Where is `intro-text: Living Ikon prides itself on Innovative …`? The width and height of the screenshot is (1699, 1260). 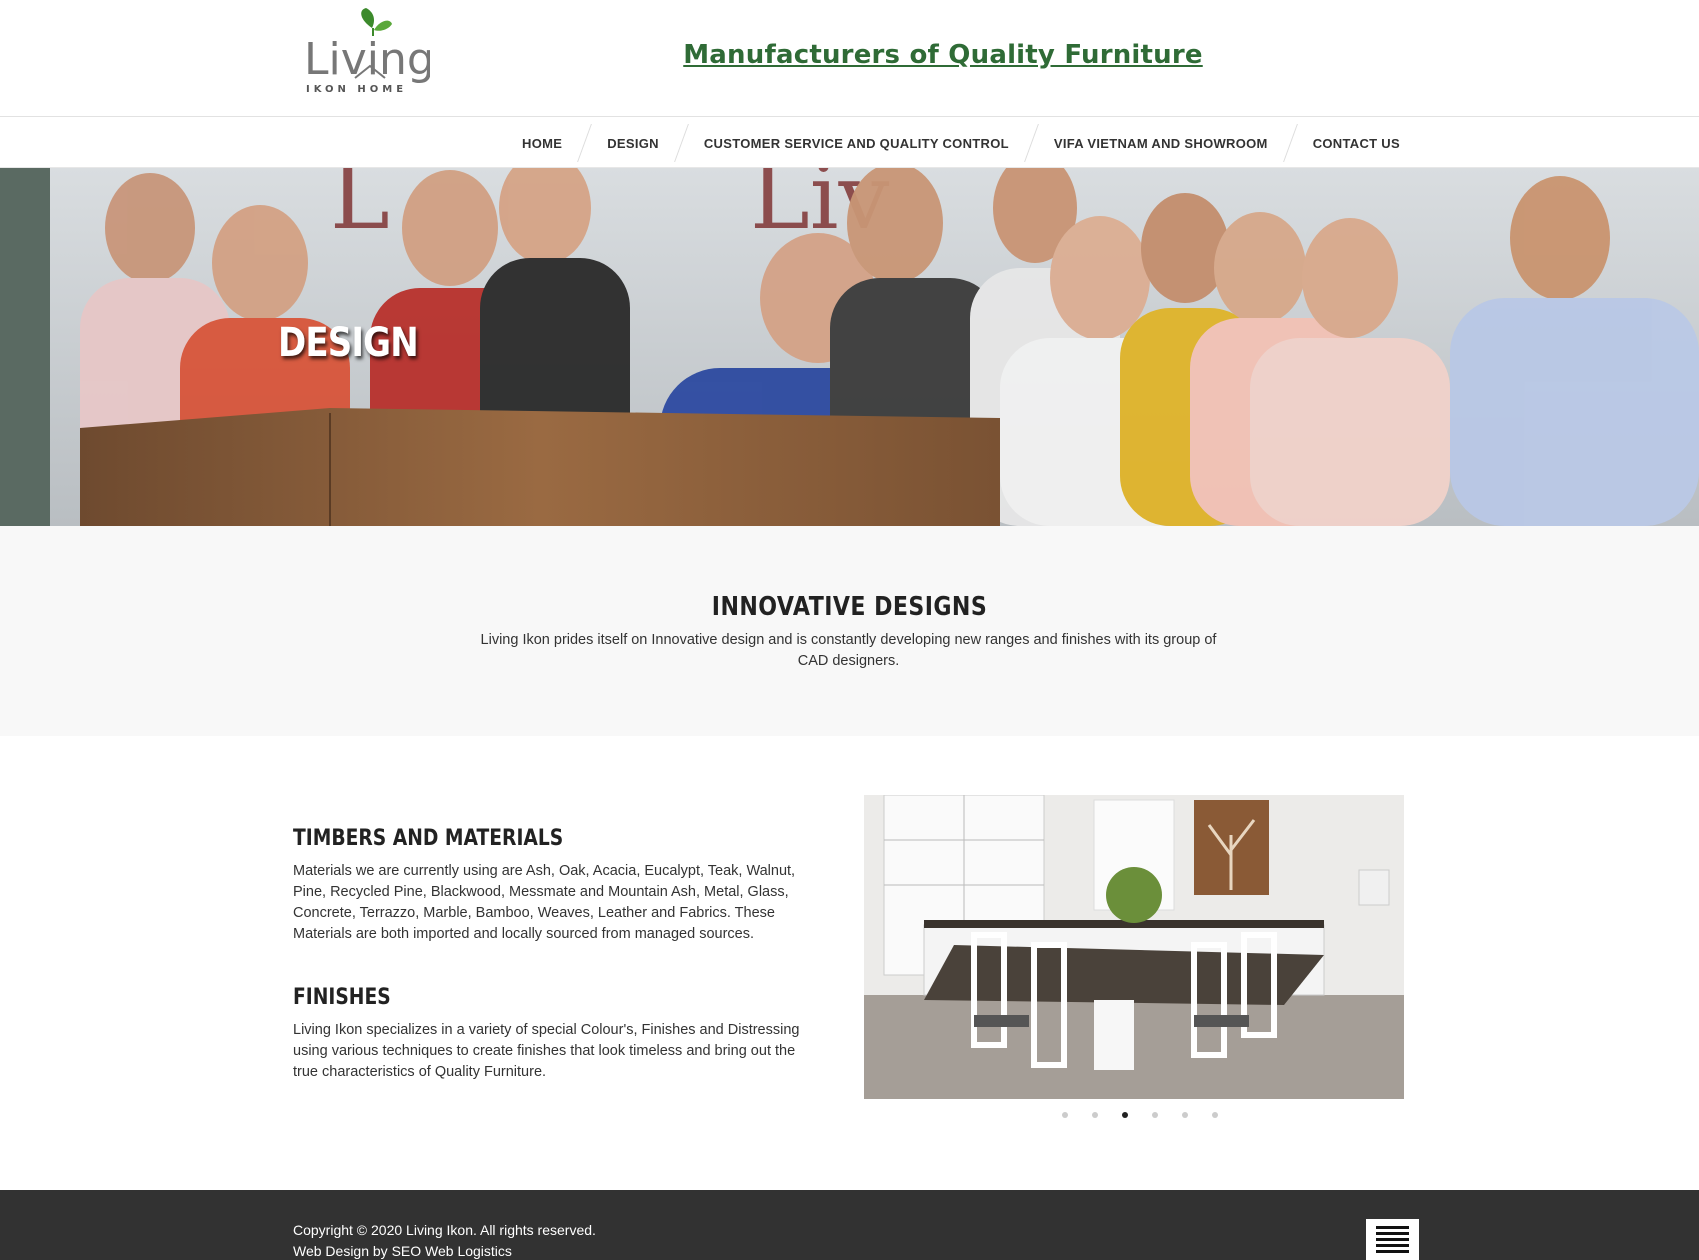
intro-text: Living Ikon prides itself on Innovative … is located at coordinates (848, 650).